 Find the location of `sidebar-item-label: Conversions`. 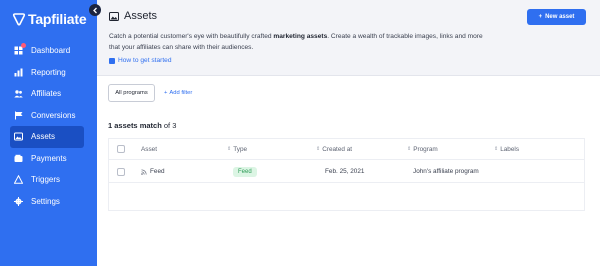

sidebar-item-label: Conversions is located at coordinates (53, 115).